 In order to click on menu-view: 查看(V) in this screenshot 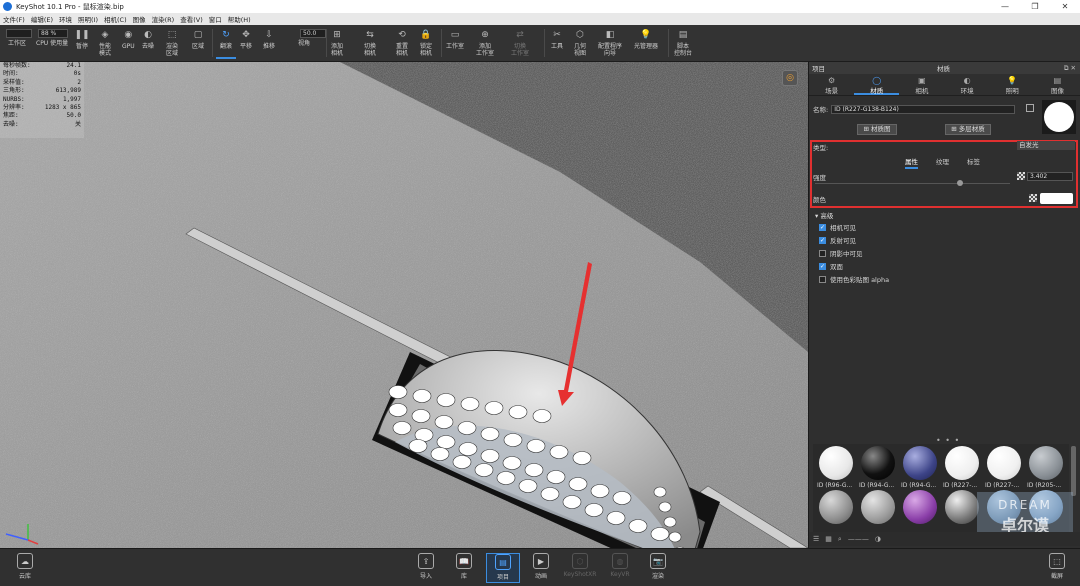, I will do `click(191, 19)`.